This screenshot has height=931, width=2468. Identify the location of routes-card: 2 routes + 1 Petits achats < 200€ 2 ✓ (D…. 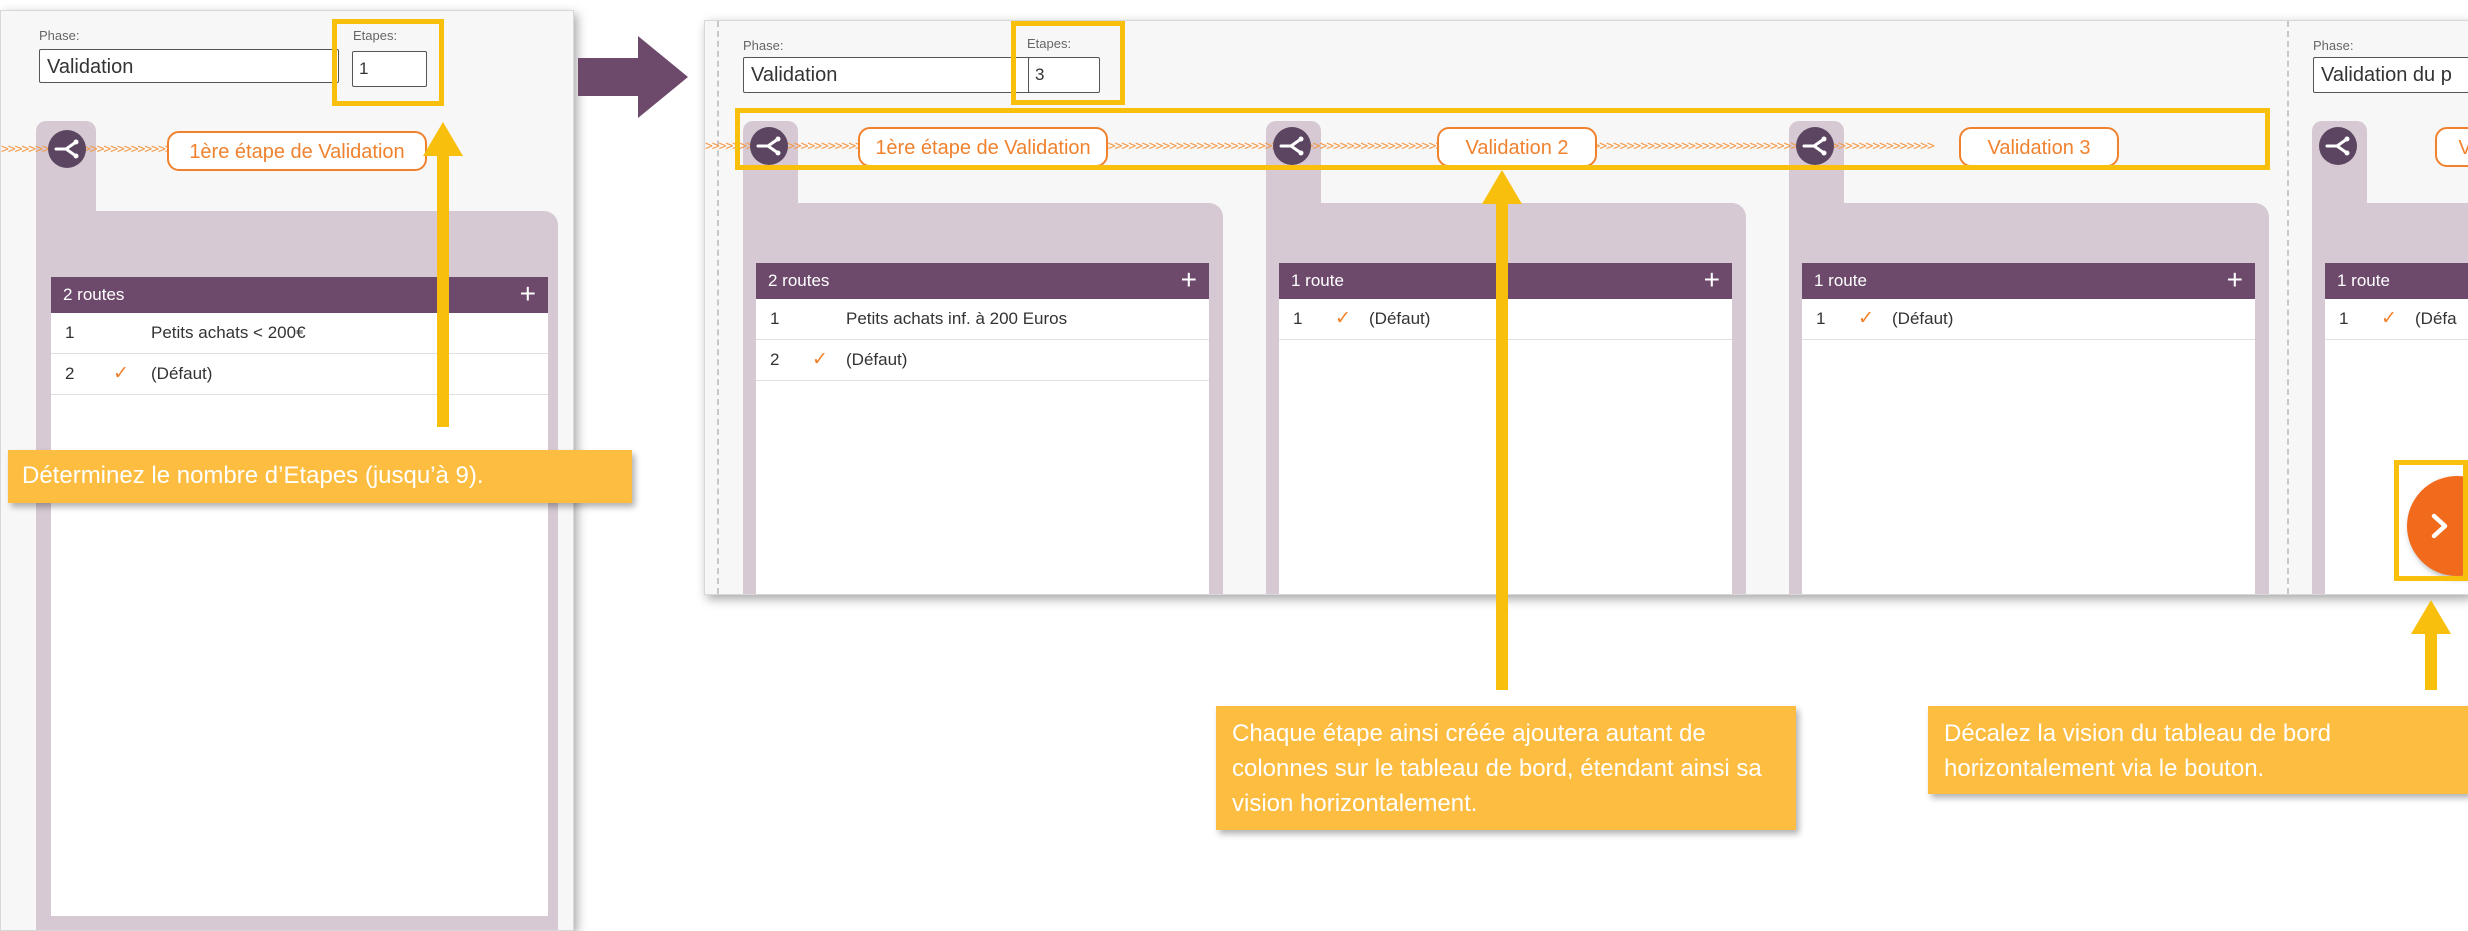
(299, 596).